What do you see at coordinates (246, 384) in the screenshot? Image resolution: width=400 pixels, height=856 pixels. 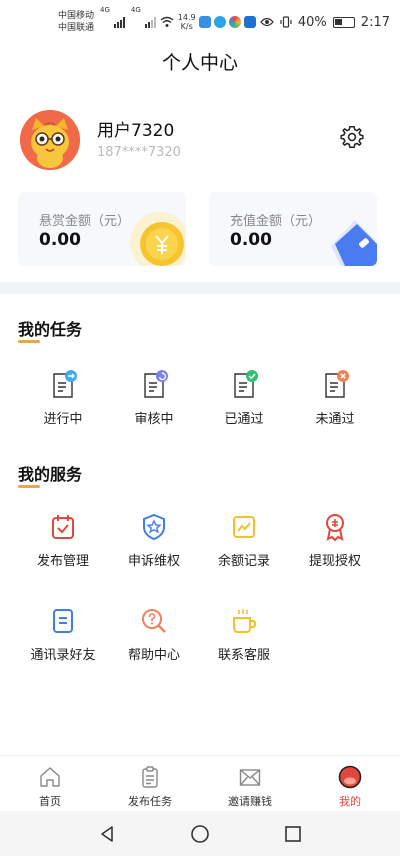 I see `doc-approved-icon` at bounding box center [246, 384].